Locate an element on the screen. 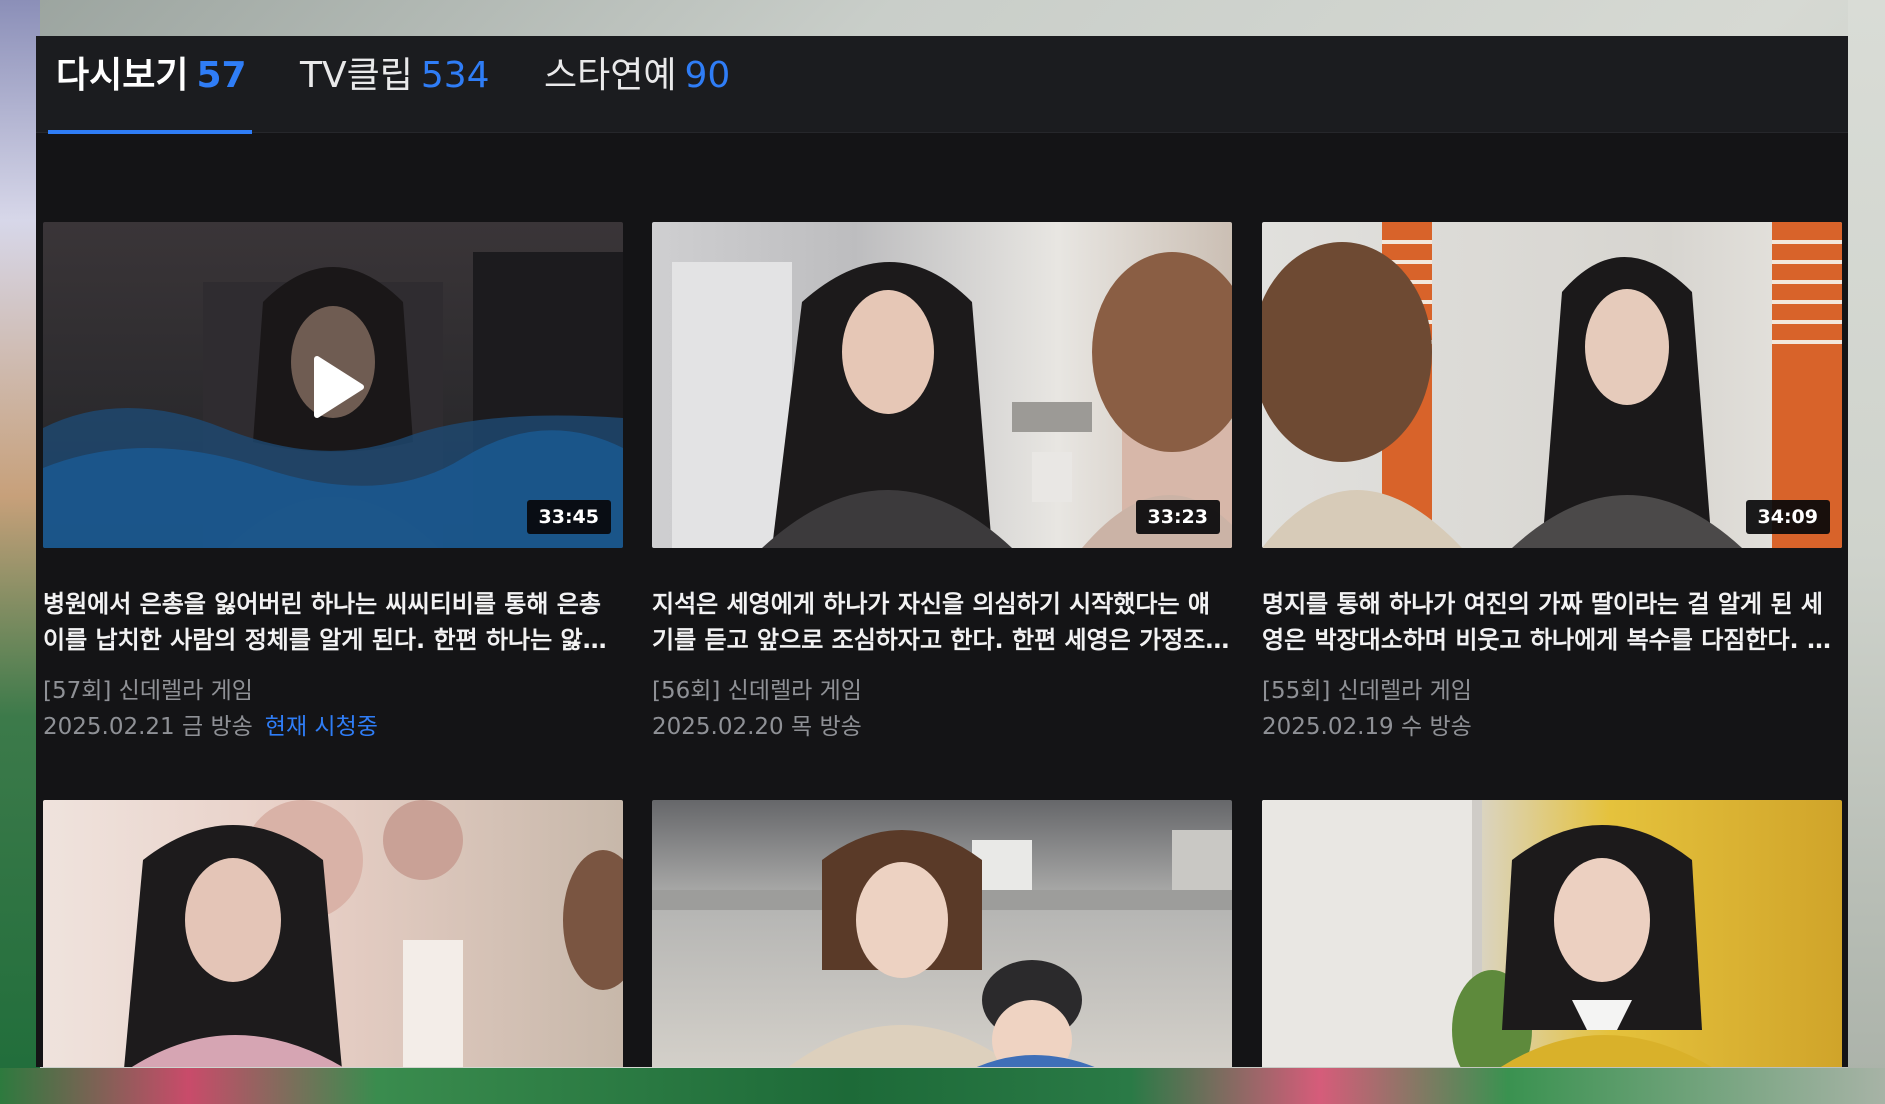  tab-tv-clip-label: TV클립 is located at coordinates (356, 75).